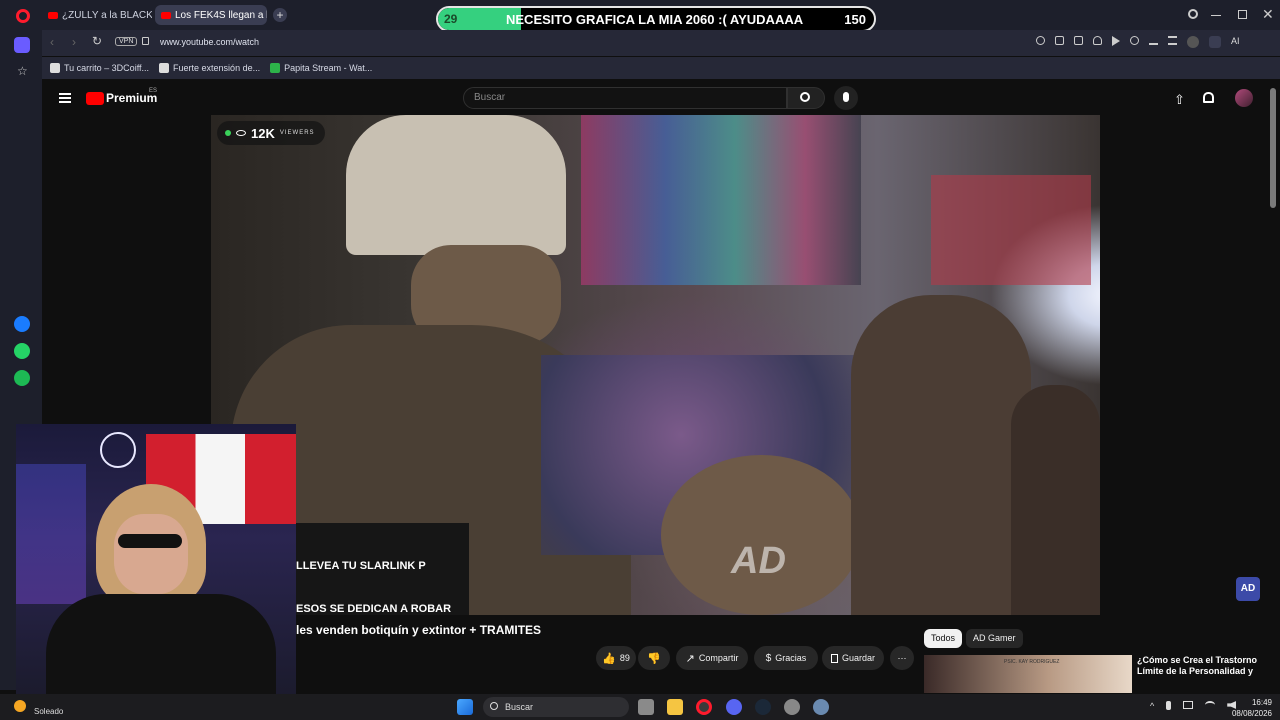 The image size is (1280, 720). What do you see at coordinates (95, 98) in the screenshot?
I see `youtube-logo-icon` at bounding box center [95, 98].